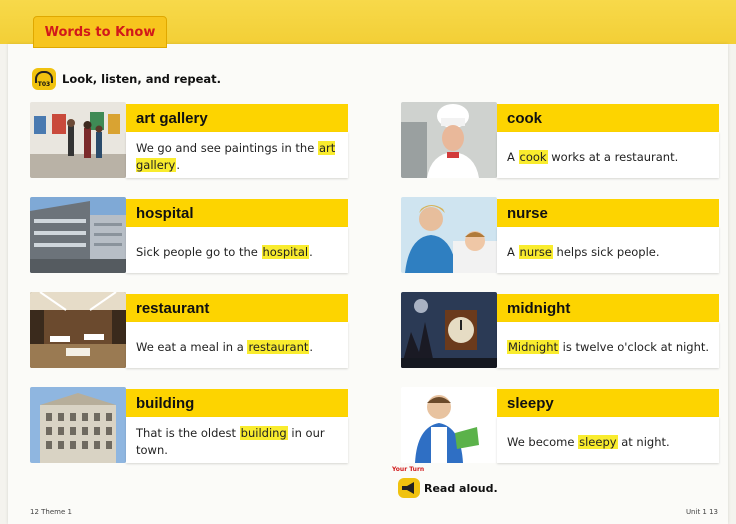  Describe the element at coordinates (78, 425) in the screenshot. I see `building-photo` at that location.